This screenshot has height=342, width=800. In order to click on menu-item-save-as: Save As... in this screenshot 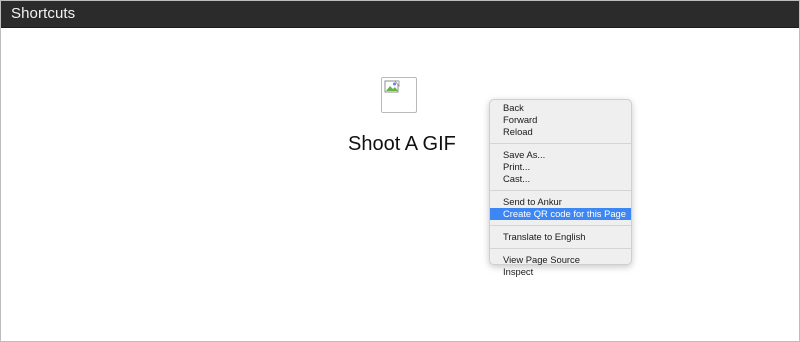, I will do `click(560, 155)`.